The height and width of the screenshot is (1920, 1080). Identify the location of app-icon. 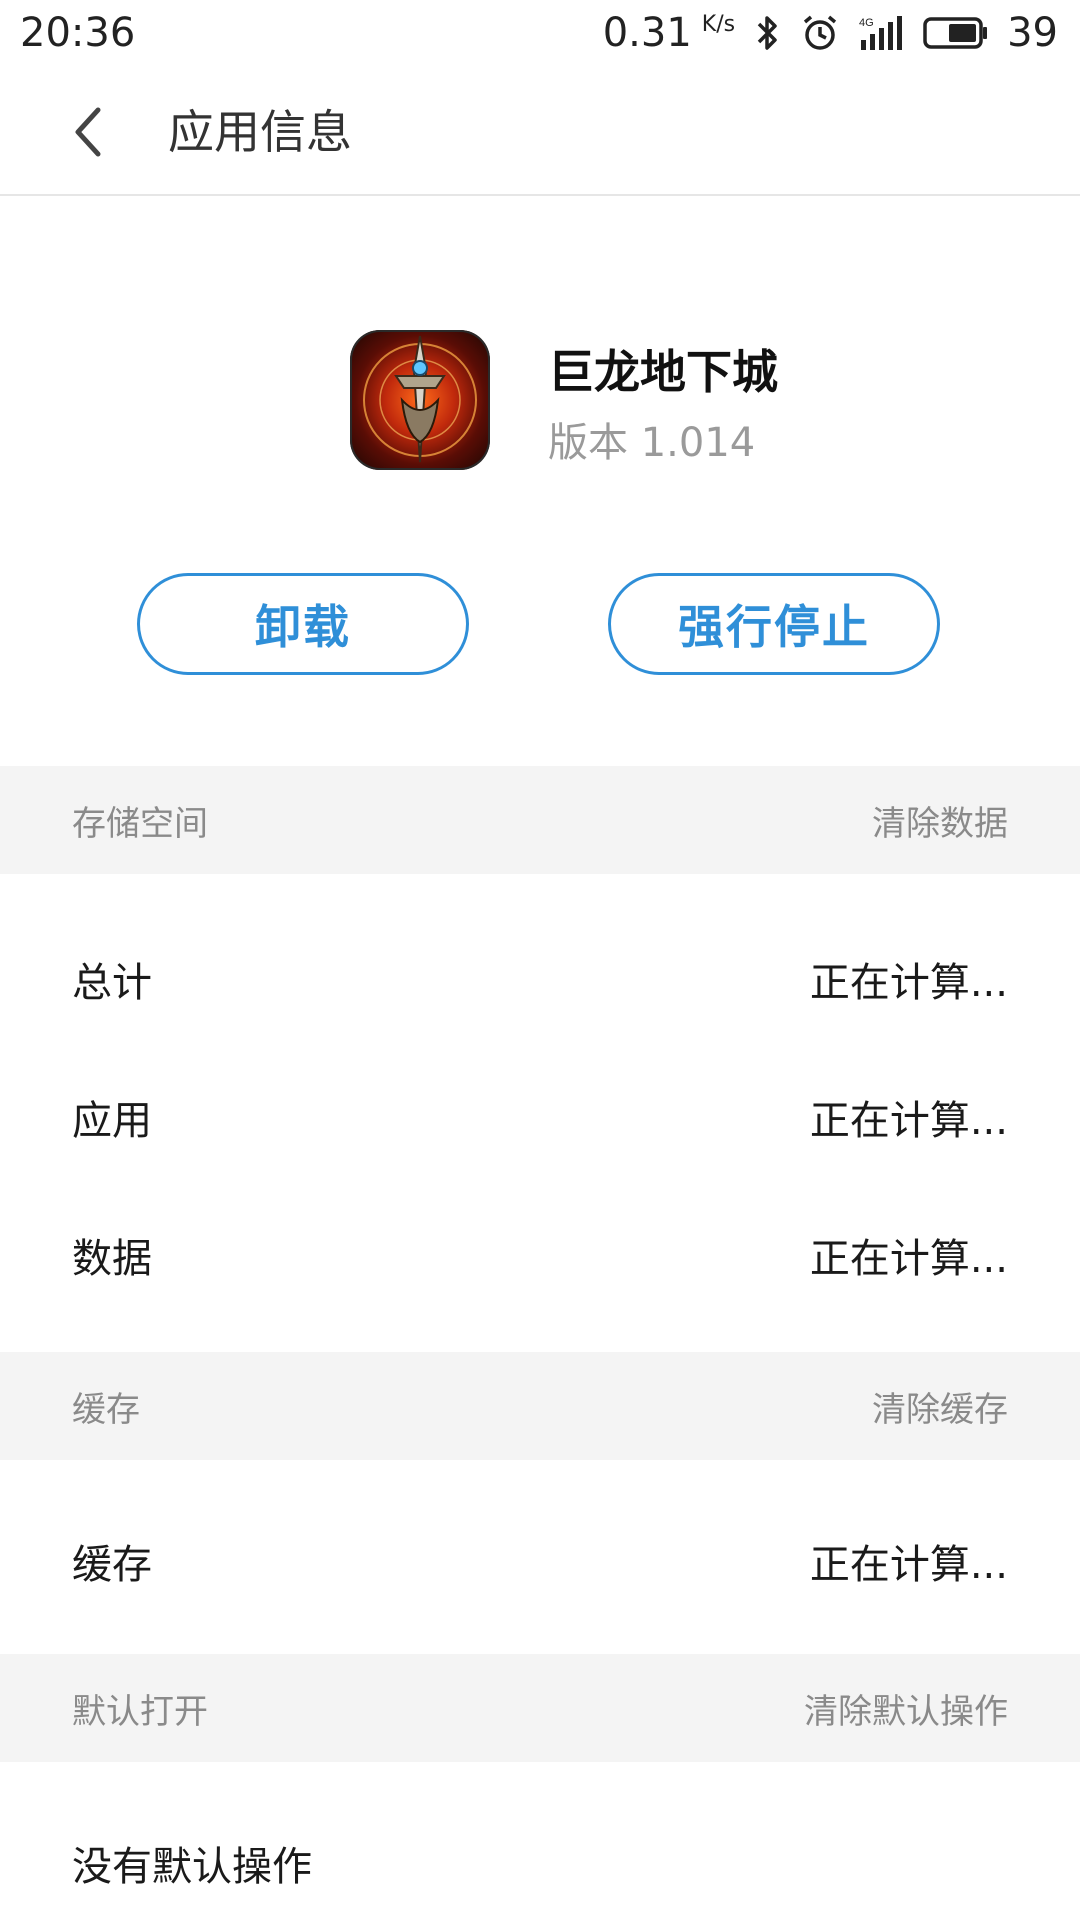
(420, 400).